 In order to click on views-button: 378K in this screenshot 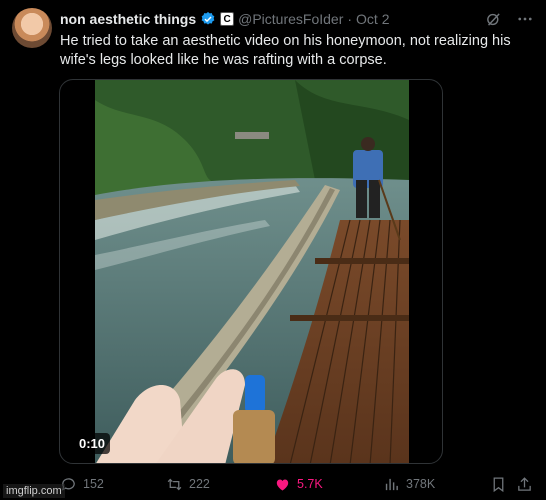, I will do `click(409, 484)`.